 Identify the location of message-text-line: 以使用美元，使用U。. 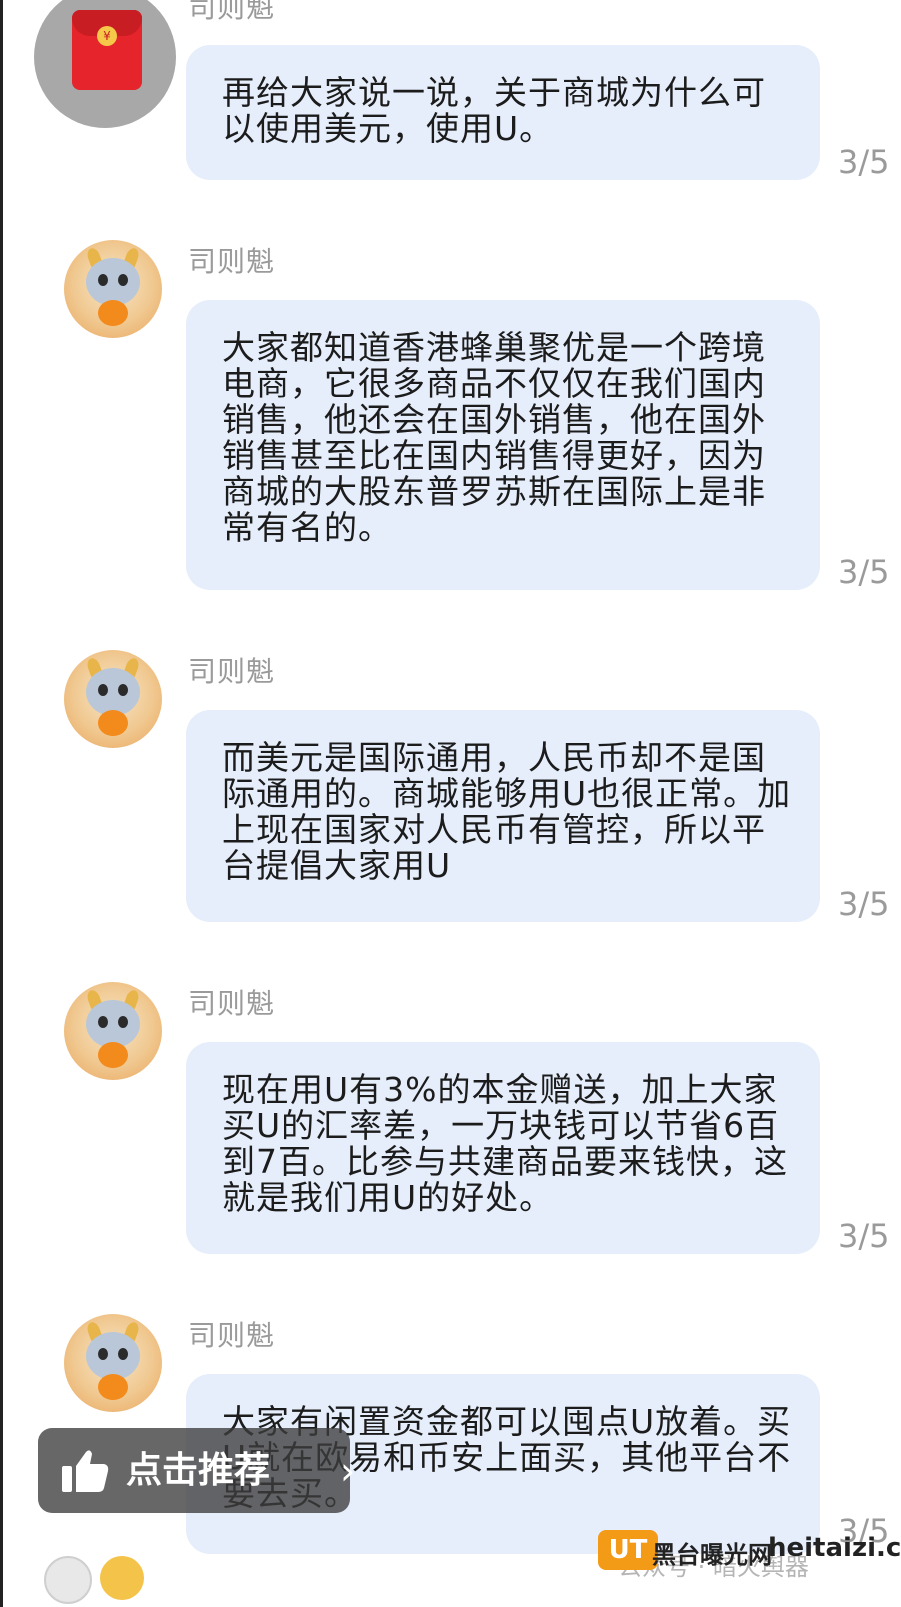
(388, 128).